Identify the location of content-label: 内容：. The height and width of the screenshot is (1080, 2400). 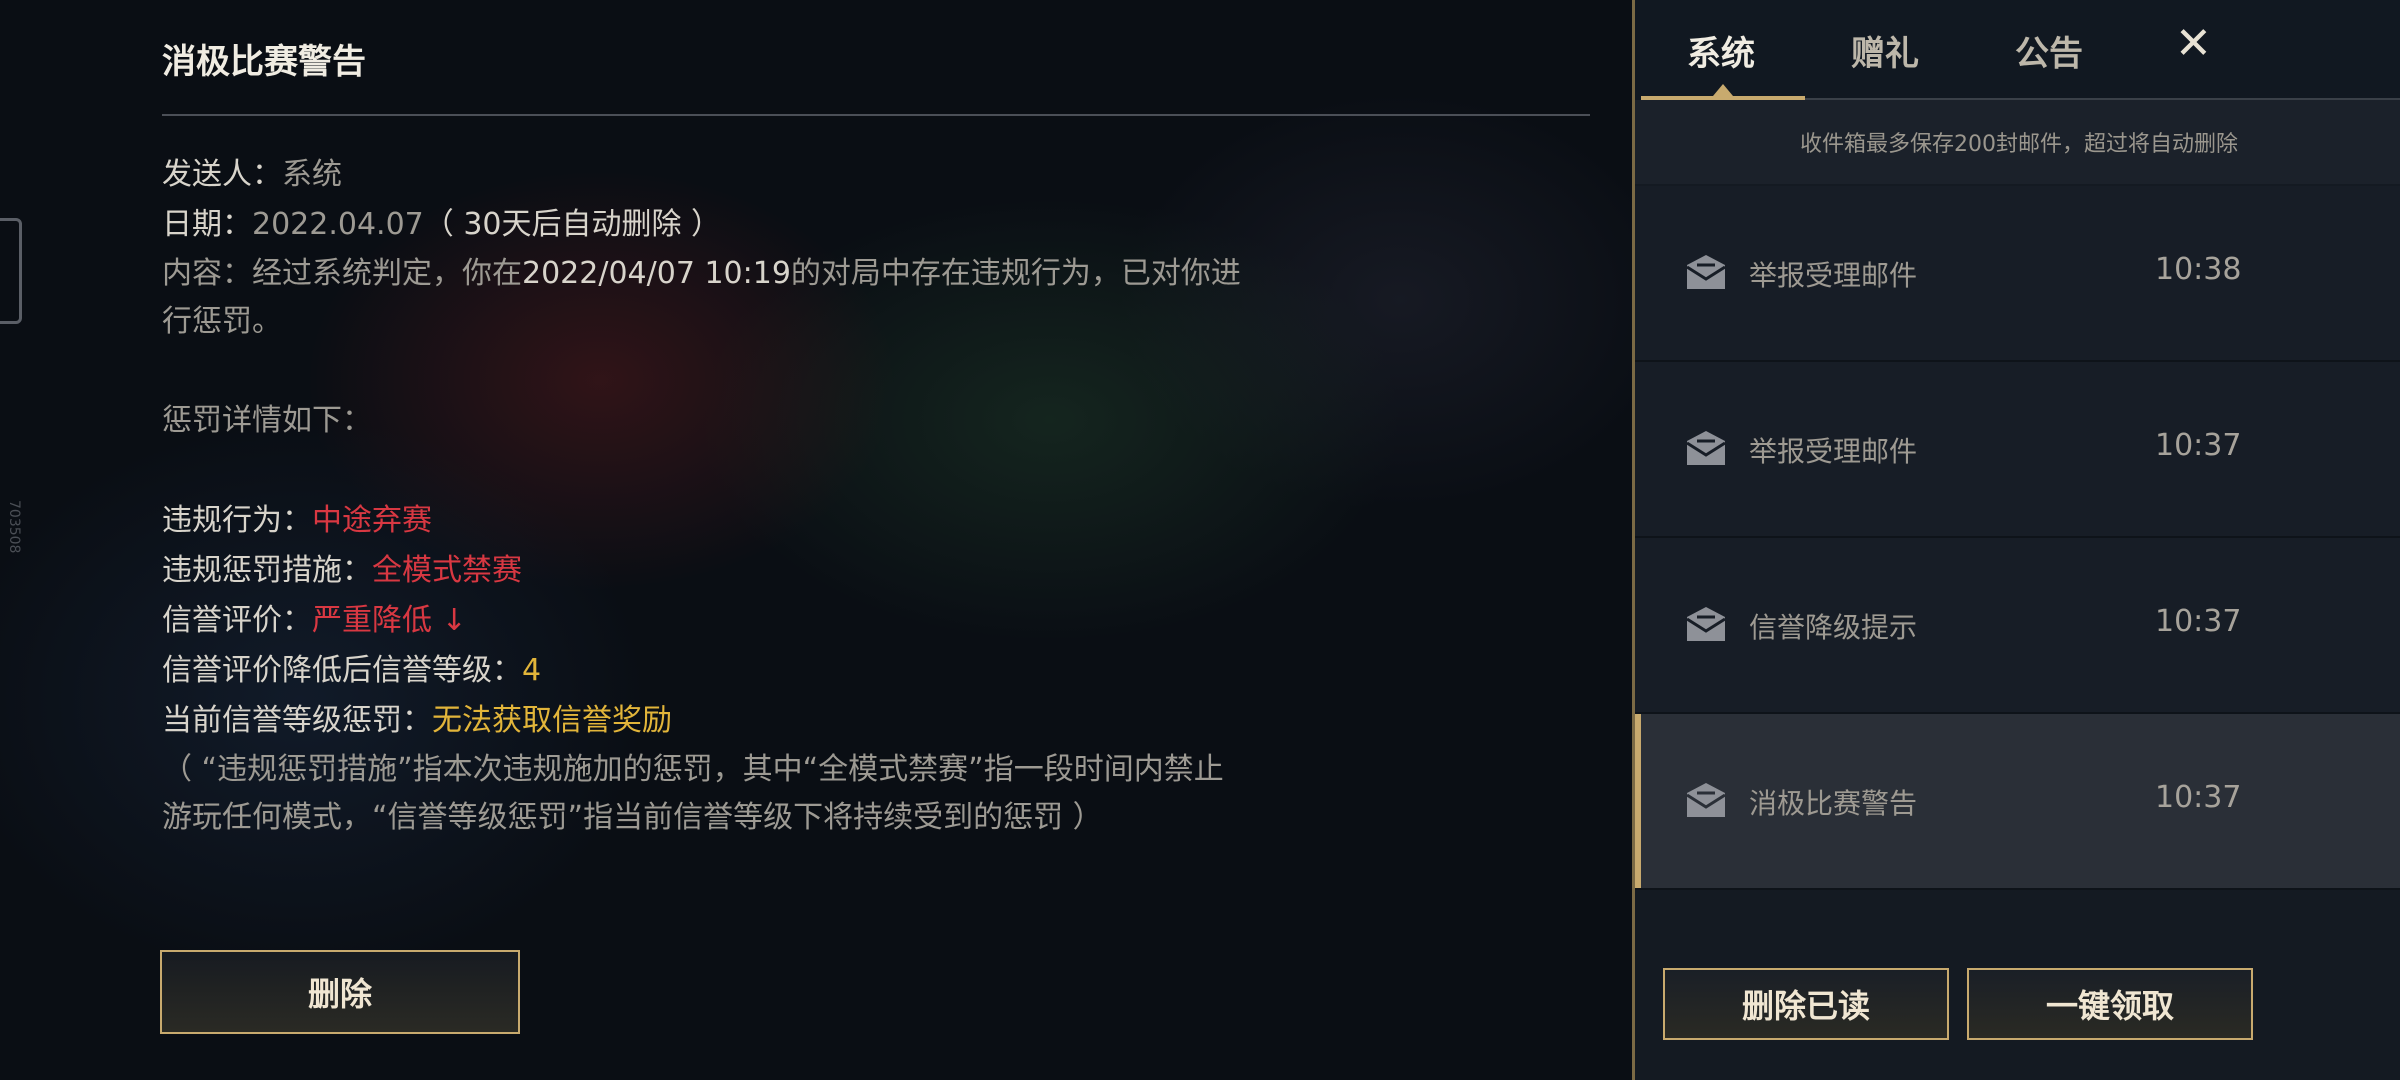
(207, 273).